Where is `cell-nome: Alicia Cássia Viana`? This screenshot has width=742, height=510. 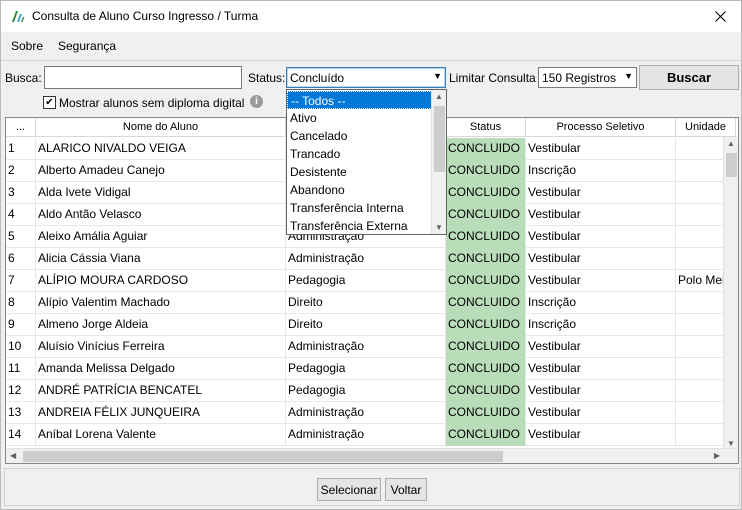 cell-nome: Alicia Cássia Viana is located at coordinates (161, 259).